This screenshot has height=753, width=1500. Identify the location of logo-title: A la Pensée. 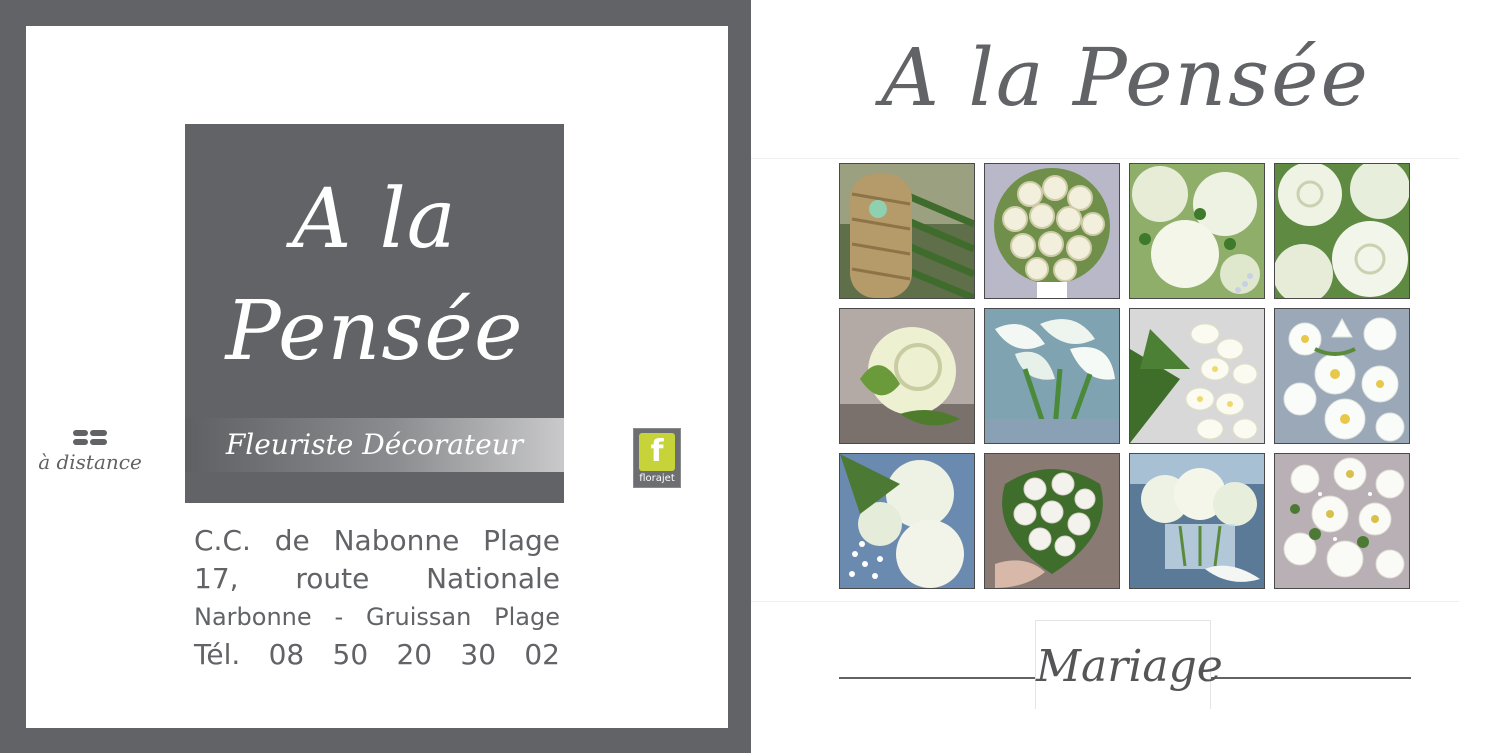
(374, 276).